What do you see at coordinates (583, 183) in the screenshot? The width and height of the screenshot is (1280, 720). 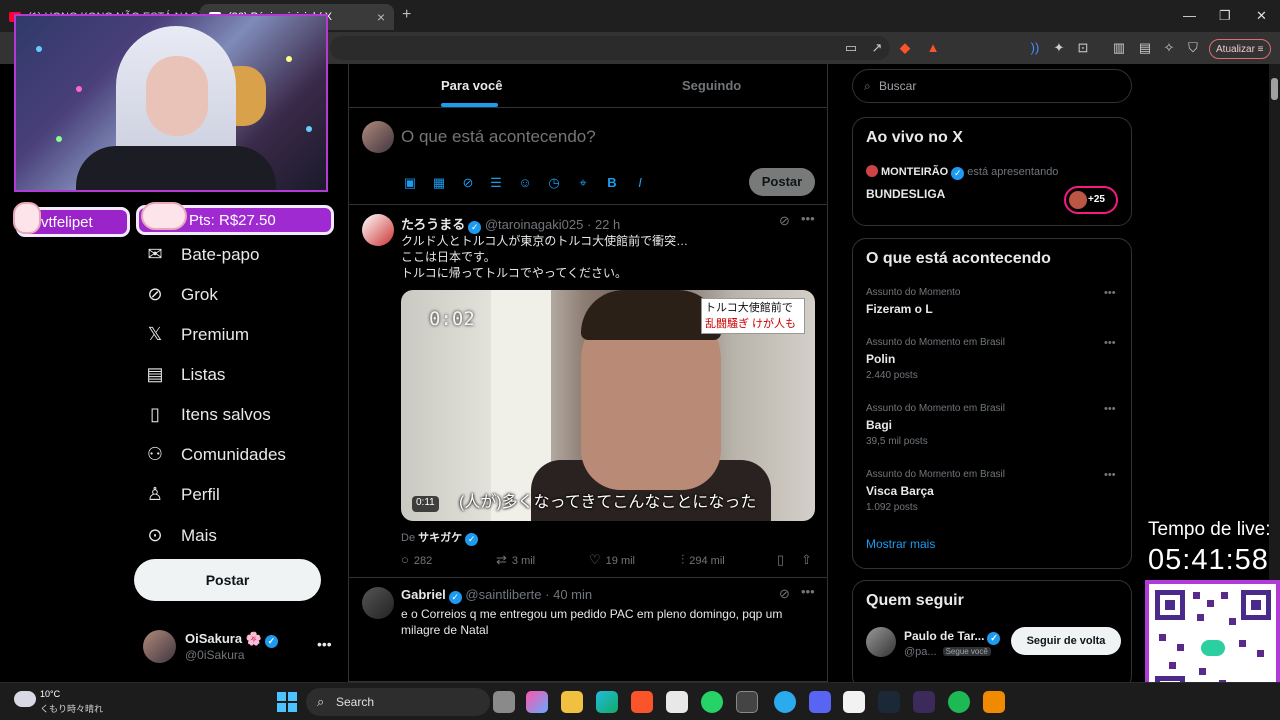 I see `location-icon: ⌖` at bounding box center [583, 183].